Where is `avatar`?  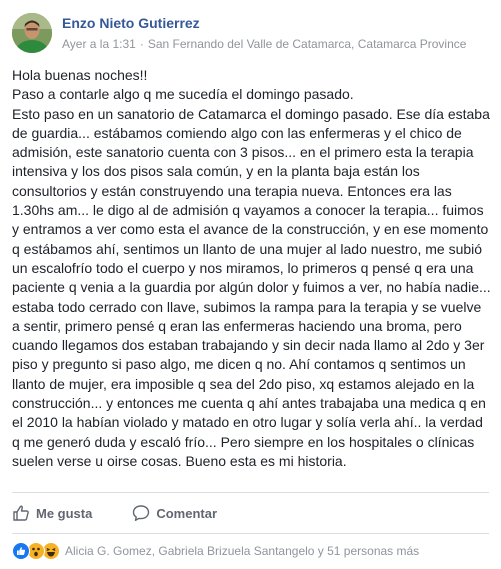 avatar is located at coordinates (32, 33).